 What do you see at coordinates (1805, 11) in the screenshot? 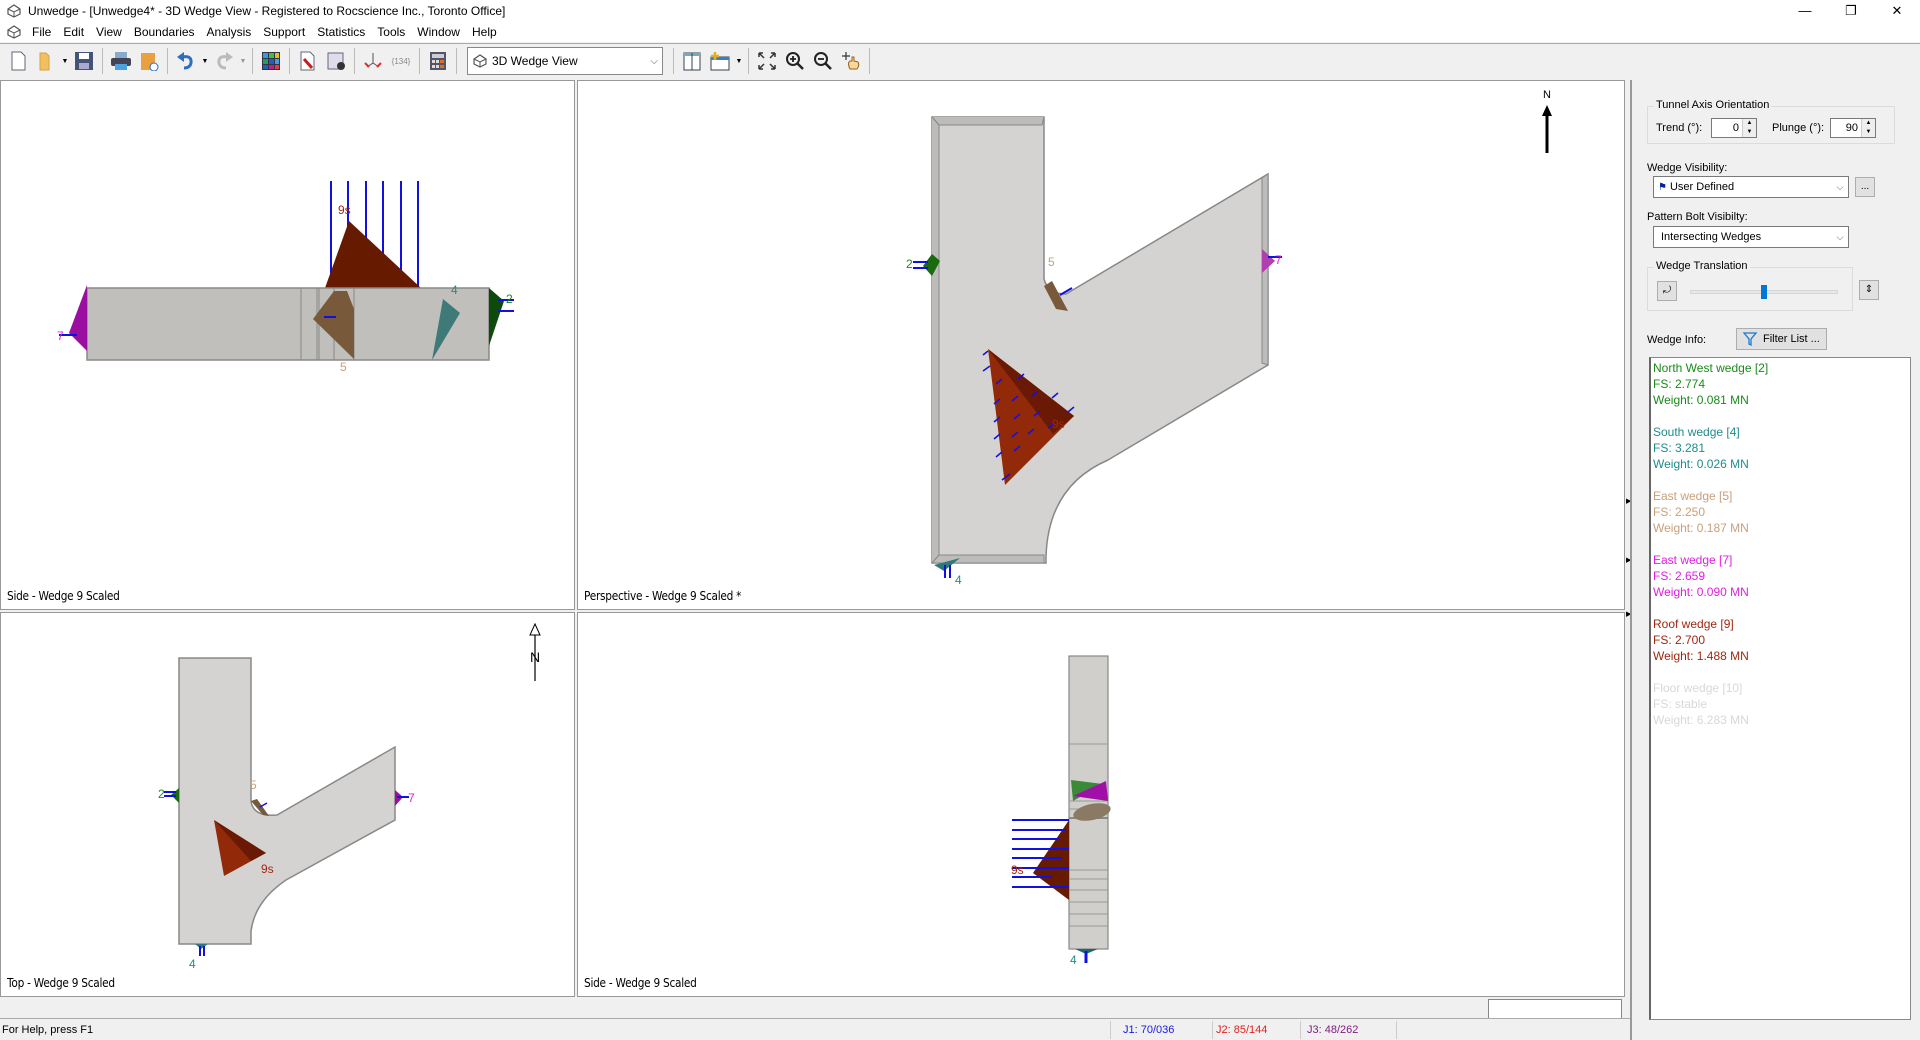
I see `minimize-button: —` at bounding box center [1805, 11].